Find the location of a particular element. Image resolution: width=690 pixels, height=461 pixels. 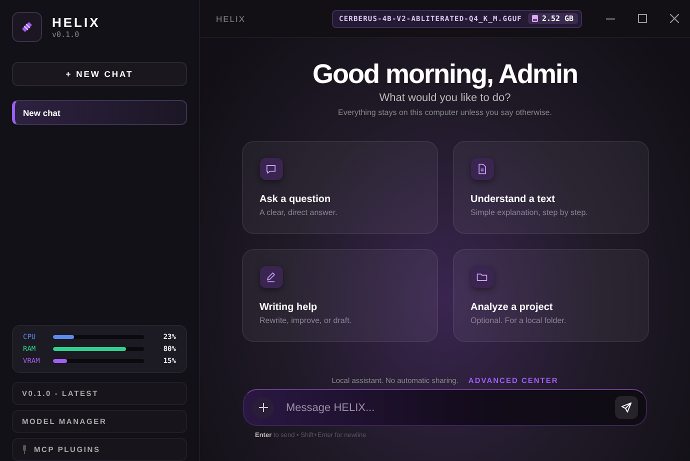

plug-icon is located at coordinates (24, 449).